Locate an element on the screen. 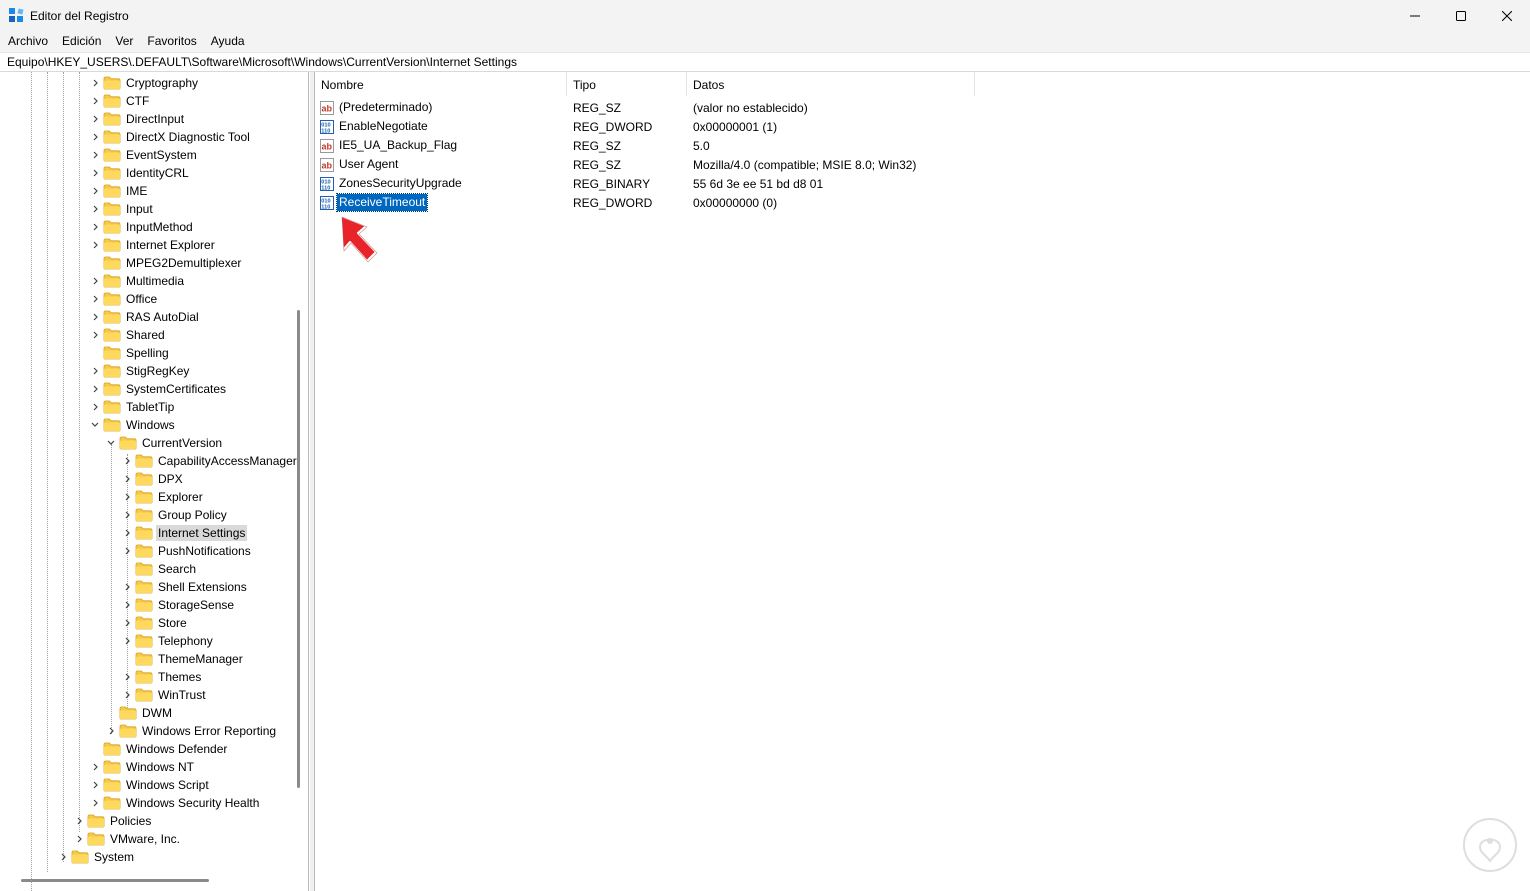 This screenshot has width=1530, height=891. tree-item: Shared is located at coordinates (128, 335).